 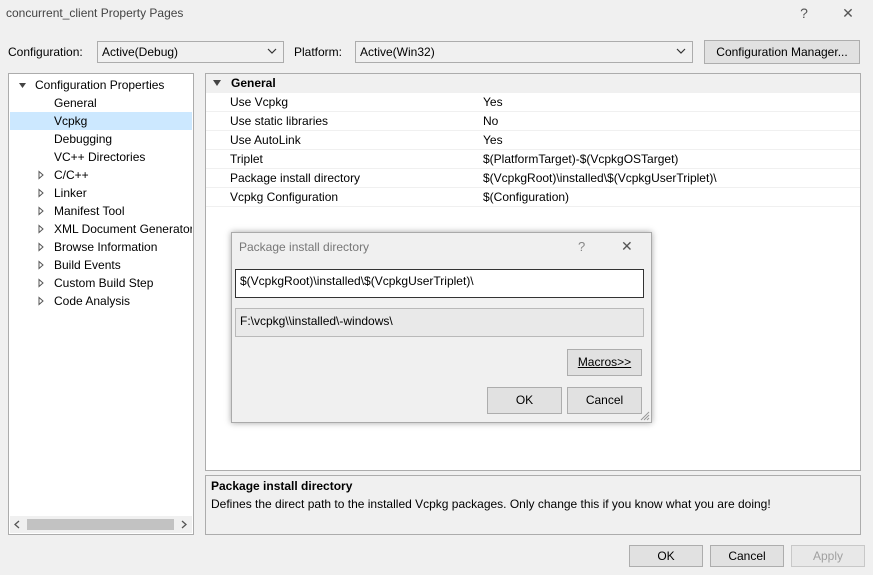 What do you see at coordinates (627, 246) in the screenshot?
I see `dialog-close-button: ✕` at bounding box center [627, 246].